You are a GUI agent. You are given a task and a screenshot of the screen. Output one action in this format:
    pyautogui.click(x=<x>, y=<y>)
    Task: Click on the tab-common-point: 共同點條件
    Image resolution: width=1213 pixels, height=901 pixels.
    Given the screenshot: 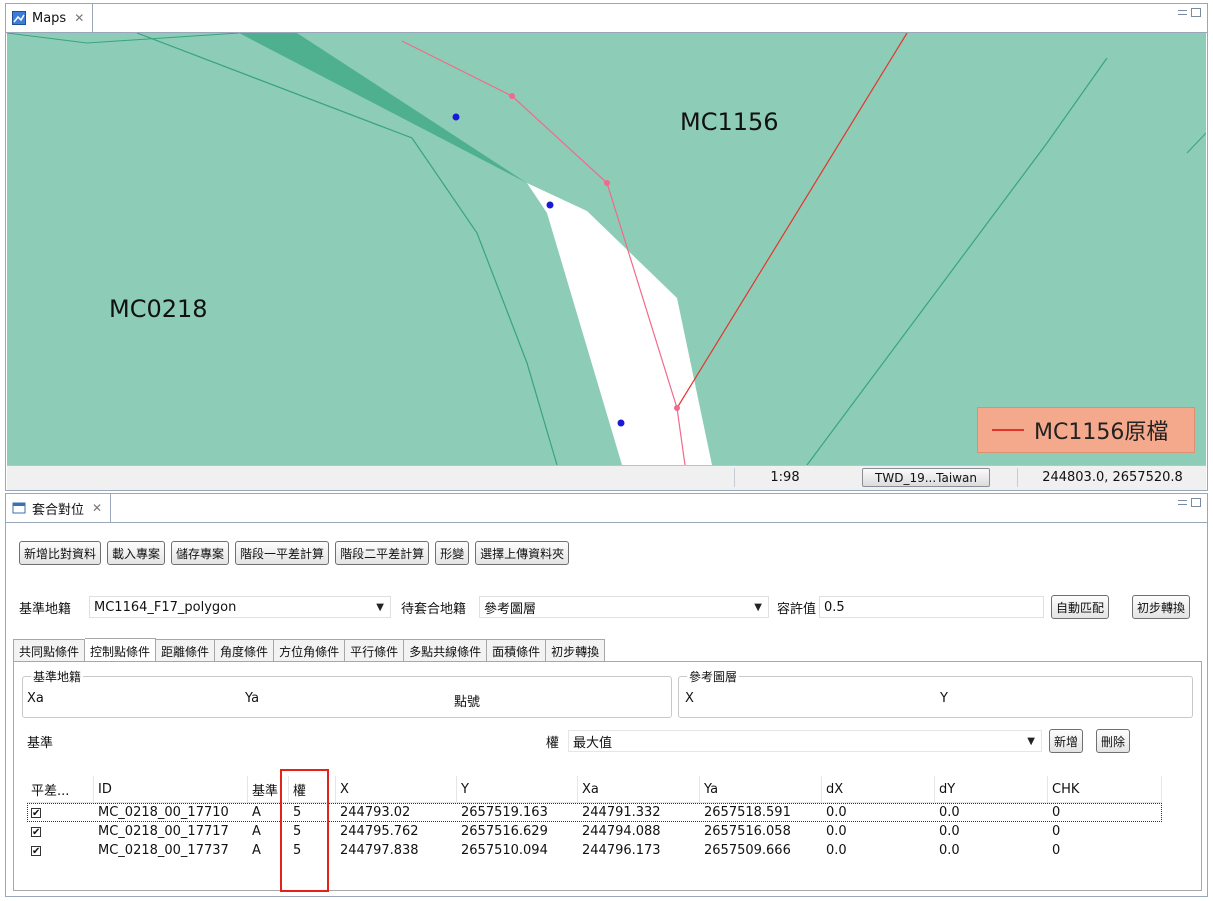 What is the action you would take?
    pyautogui.click(x=49, y=651)
    